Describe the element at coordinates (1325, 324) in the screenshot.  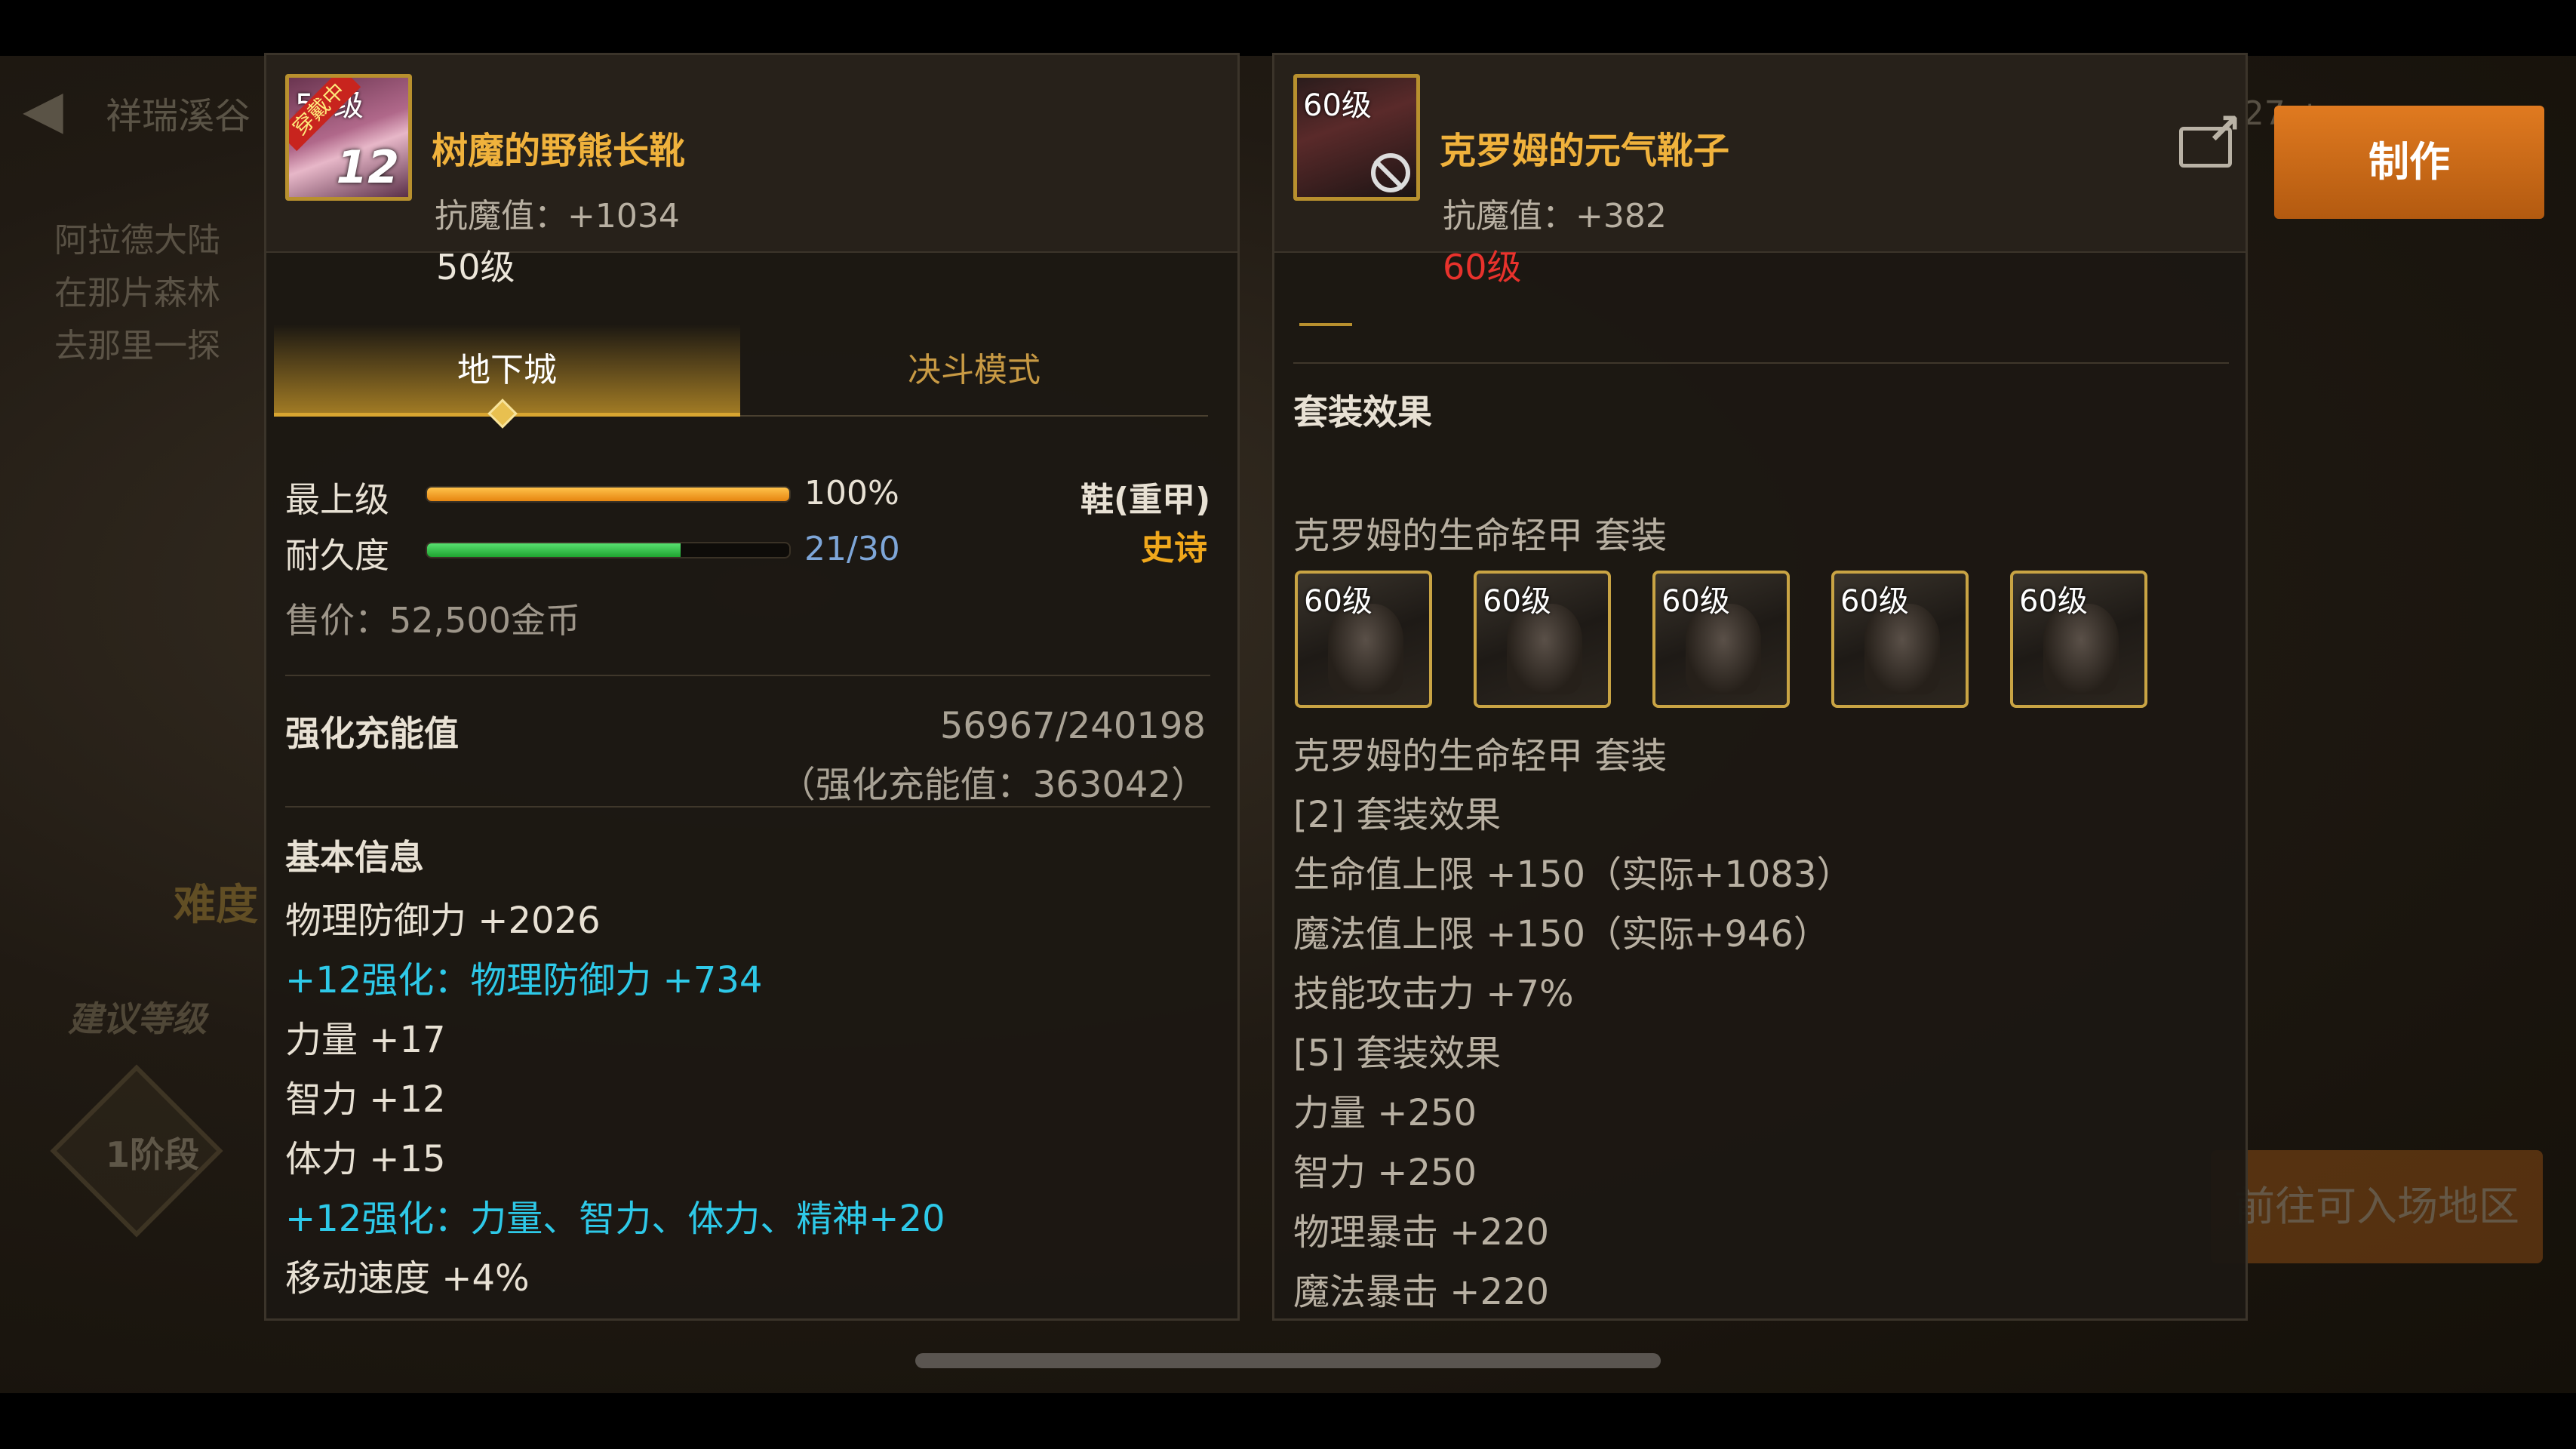
I see `section-marker` at that location.